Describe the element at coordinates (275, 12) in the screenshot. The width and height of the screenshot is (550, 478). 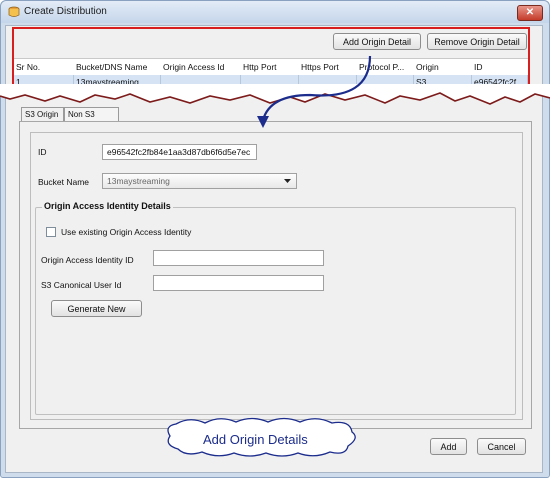
I see `title-bar: Create Distribution ✕` at that location.